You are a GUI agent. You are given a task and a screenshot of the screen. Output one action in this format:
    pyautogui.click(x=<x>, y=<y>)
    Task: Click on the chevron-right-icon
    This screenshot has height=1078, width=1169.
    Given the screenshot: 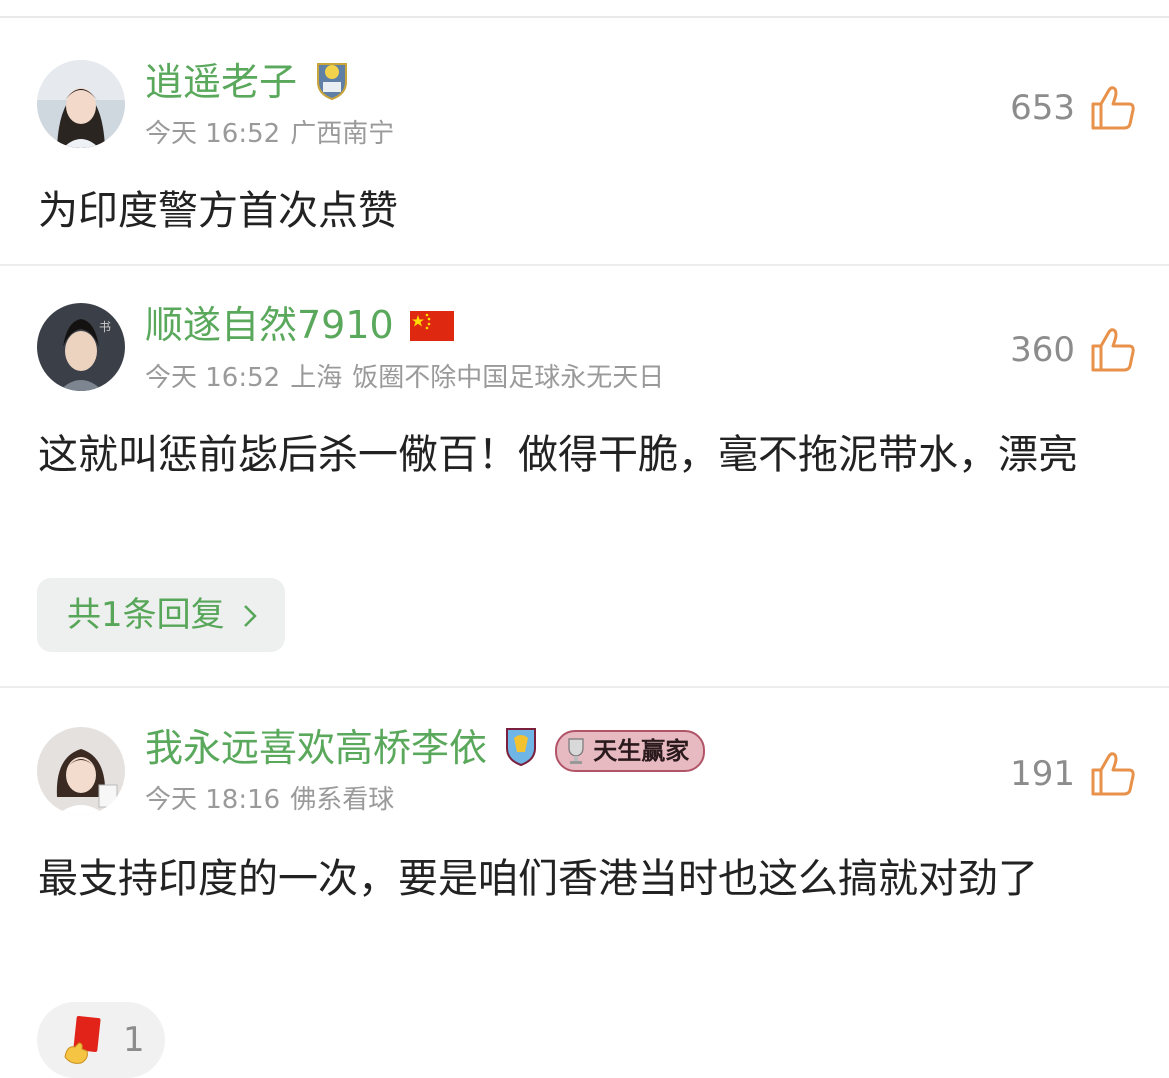 What is the action you would take?
    pyautogui.click(x=250, y=617)
    